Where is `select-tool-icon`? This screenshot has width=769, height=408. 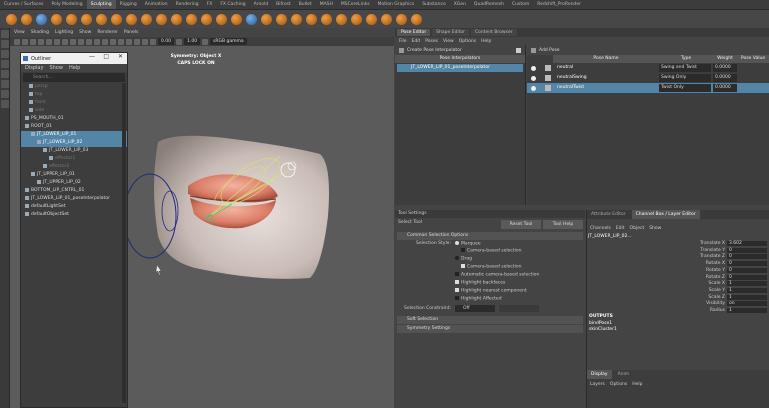
select-tool-icon is located at coordinates (5, 34).